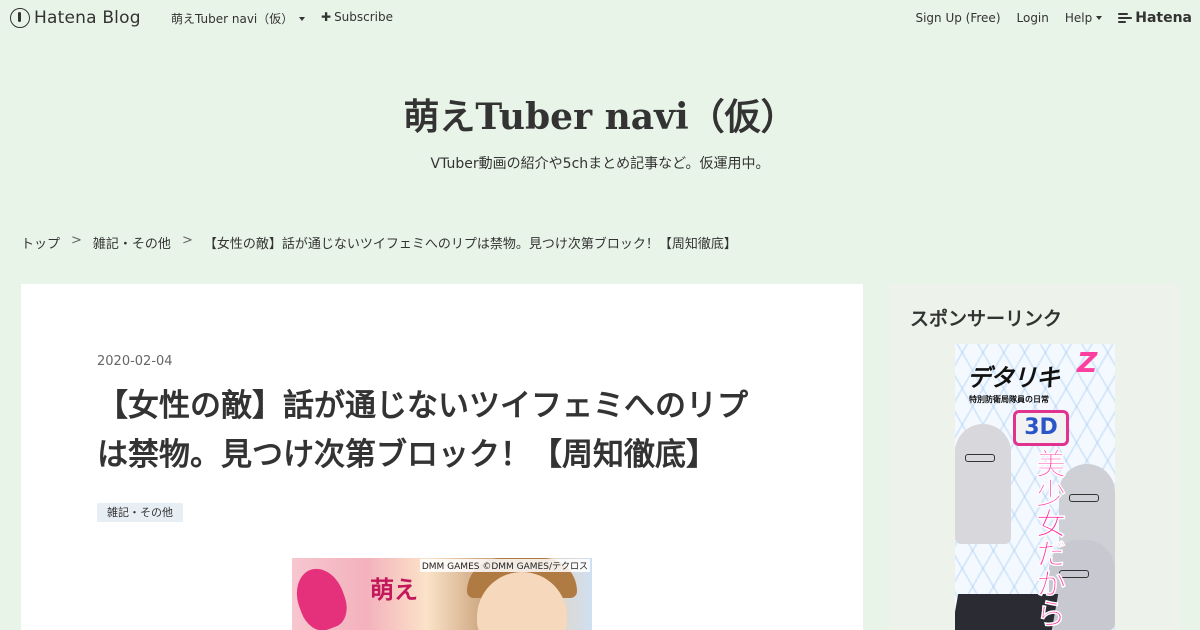 This screenshot has width=1200, height=630. Describe the element at coordinates (983, 484) in the screenshot. I see `ad-character` at that location.